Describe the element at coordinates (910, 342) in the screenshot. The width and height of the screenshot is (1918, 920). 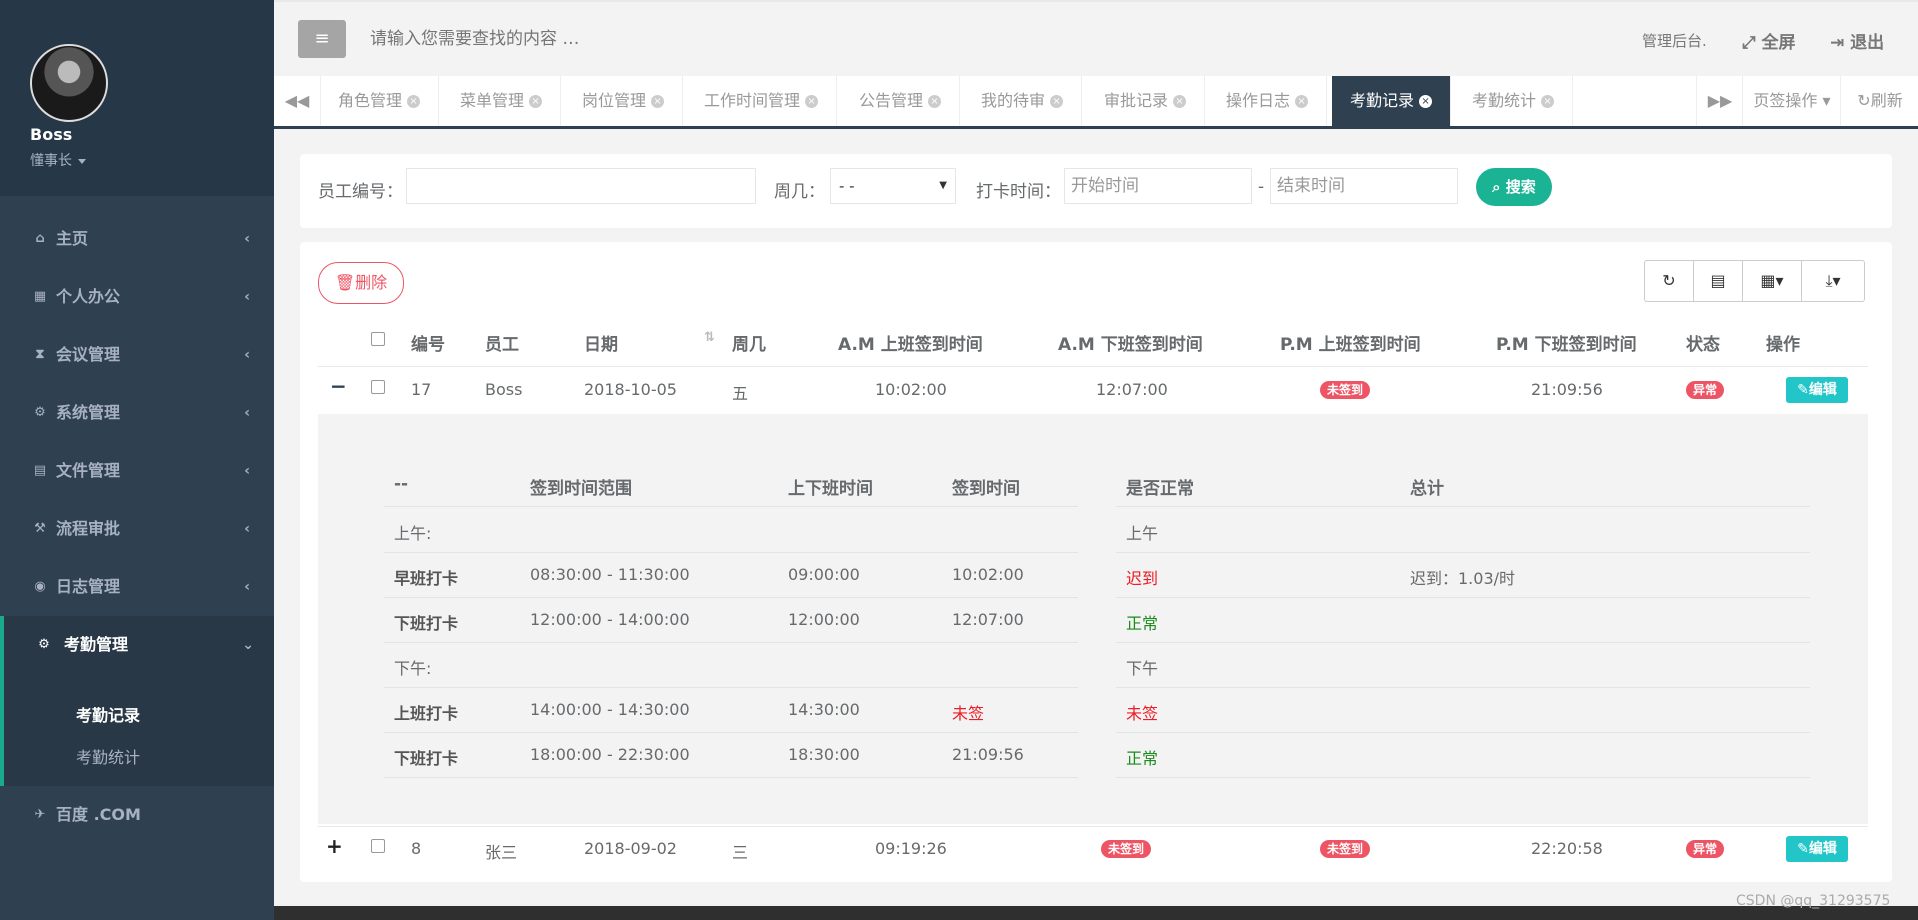
I see `col-header-am-in: A.M 上班签到时间` at that location.